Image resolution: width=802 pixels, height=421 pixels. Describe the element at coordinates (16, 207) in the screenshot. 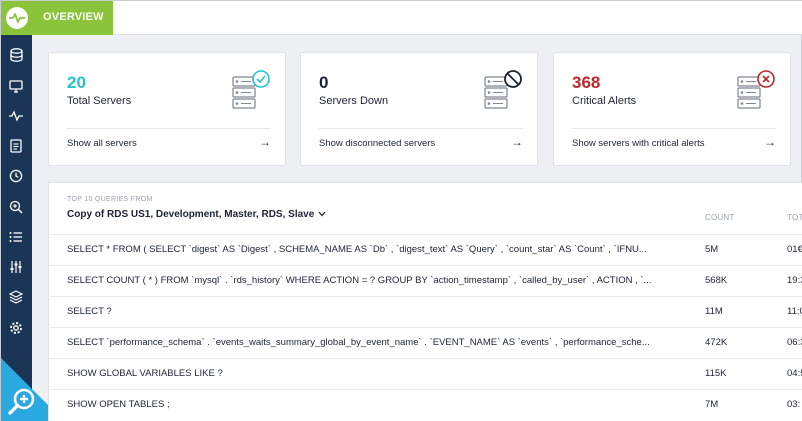

I see `zoom-icon` at that location.